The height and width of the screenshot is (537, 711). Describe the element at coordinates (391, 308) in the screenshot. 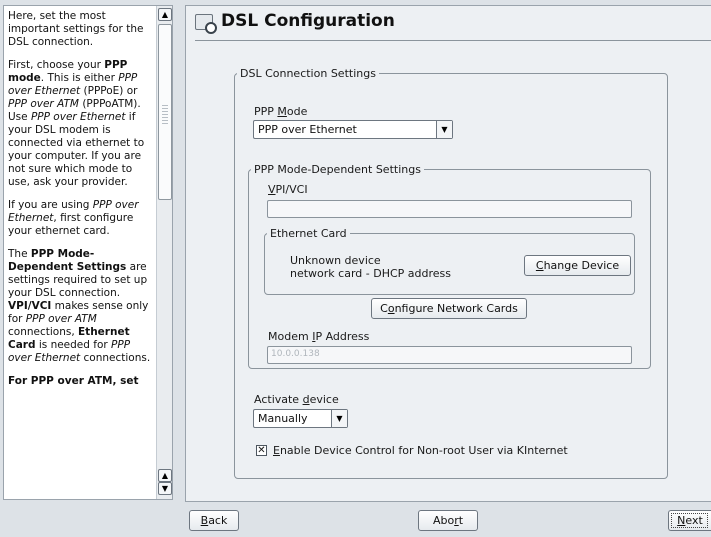

I see `accelerator-key: o` at that location.